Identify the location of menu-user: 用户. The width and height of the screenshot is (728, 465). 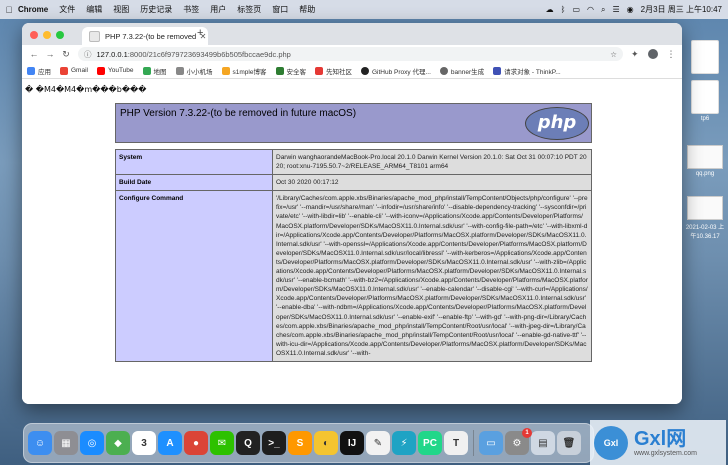
(218, 9).